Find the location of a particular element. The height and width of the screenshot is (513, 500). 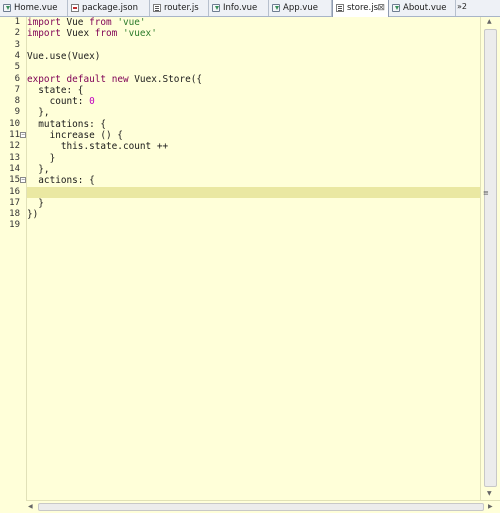

tab-label: Home.vue is located at coordinates (36, 8).